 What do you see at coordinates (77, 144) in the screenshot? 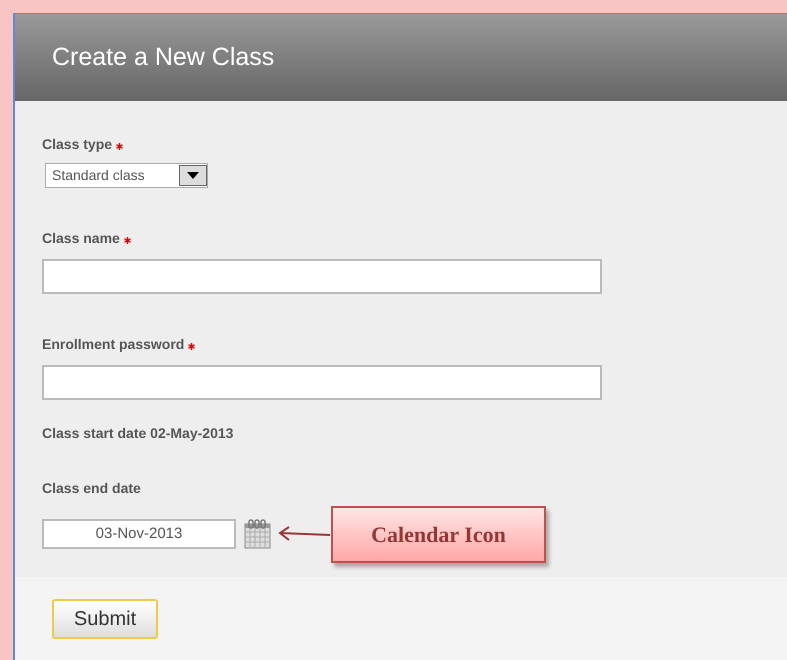
I see `field-label: Class type` at bounding box center [77, 144].